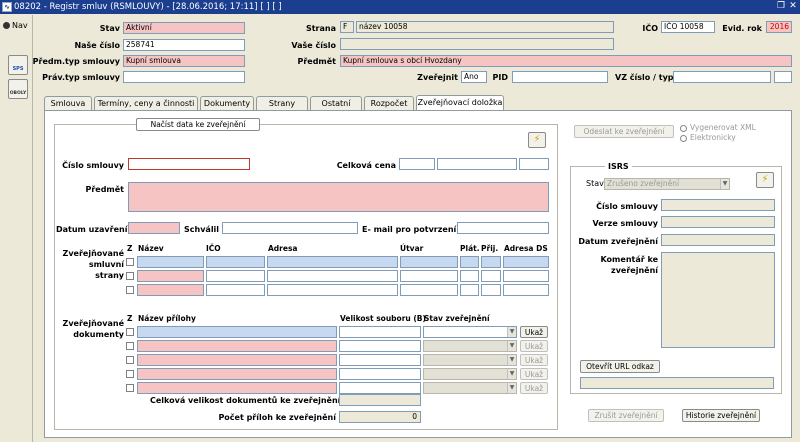 The height and width of the screenshot is (442, 800). I want to click on vase-cislo-field, so click(477, 44).